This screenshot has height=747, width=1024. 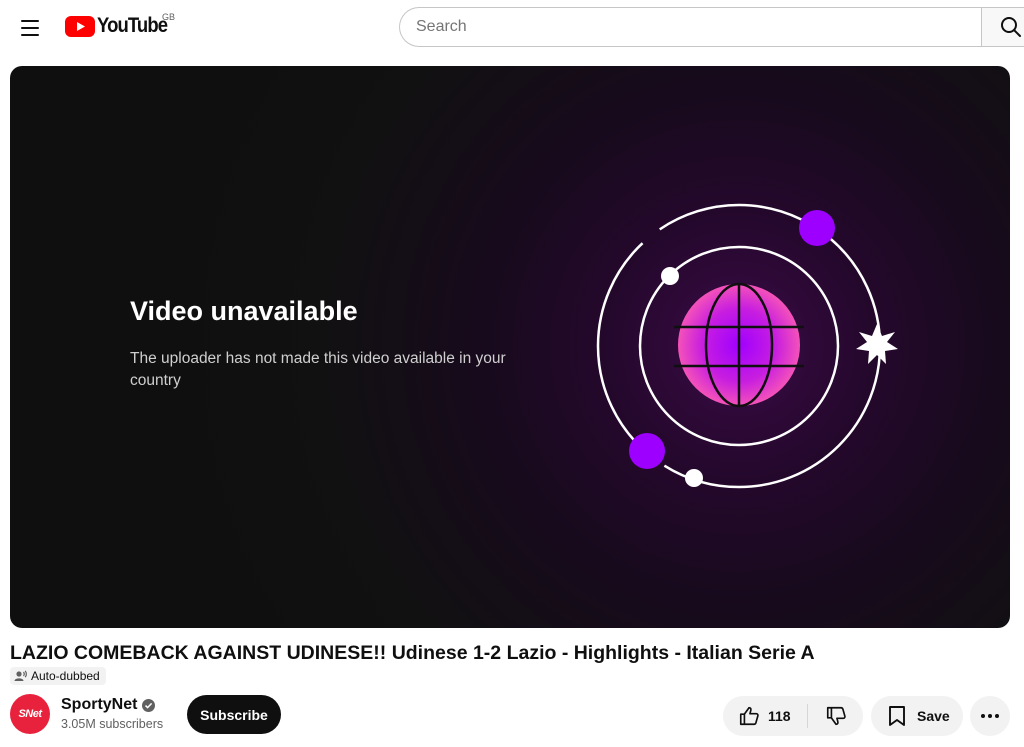 I want to click on like-dislike-group: 118, so click(x=793, y=716).